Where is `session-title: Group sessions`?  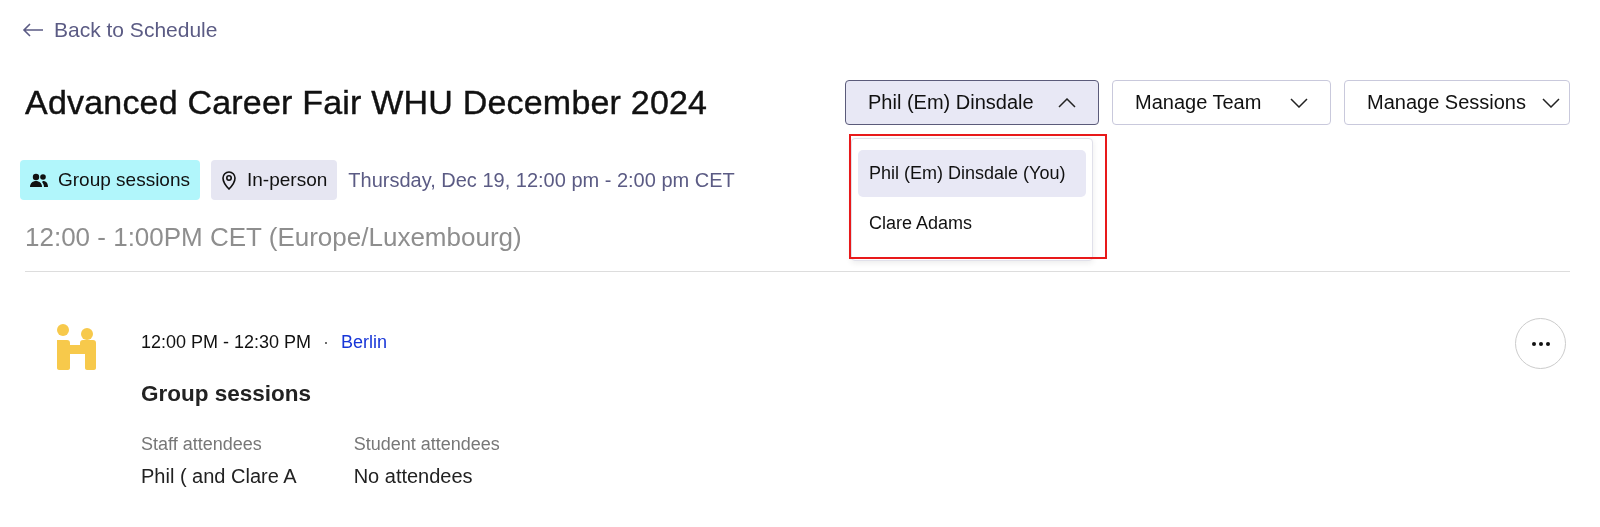
session-title: Group sessions is located at coordinates (227, 394).